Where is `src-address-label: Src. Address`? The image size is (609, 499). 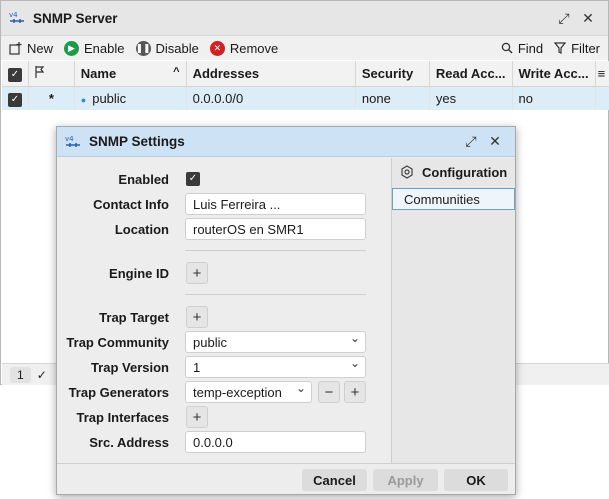
src-address-label: Src. Address is located at coordinates (129, 442).